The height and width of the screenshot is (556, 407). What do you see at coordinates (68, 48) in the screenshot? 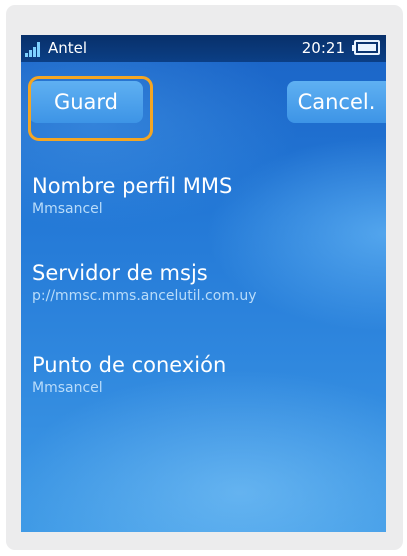
I see `carrier-name: Antel` at bounding box center [68, 48].